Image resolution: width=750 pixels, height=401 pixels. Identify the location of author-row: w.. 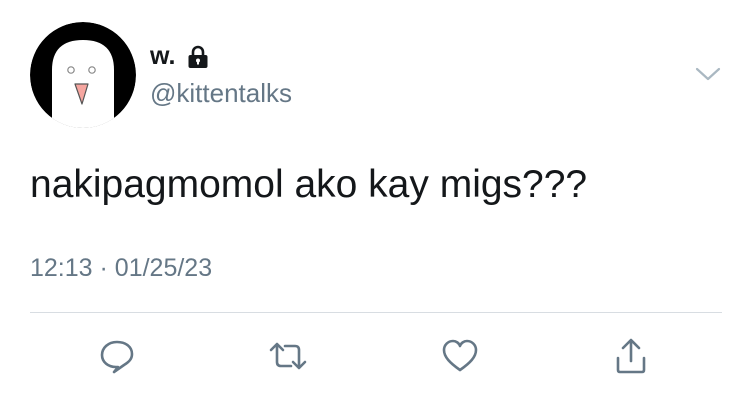
(179, 56).